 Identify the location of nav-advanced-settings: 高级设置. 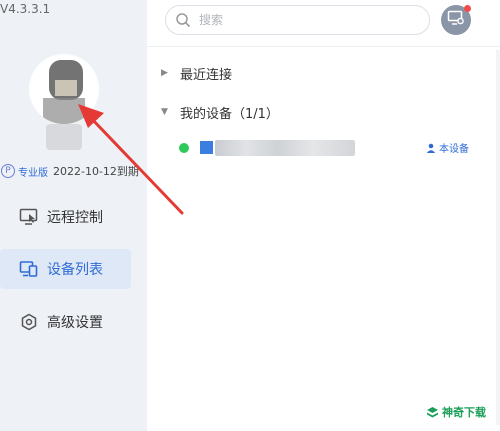
(65, 322).